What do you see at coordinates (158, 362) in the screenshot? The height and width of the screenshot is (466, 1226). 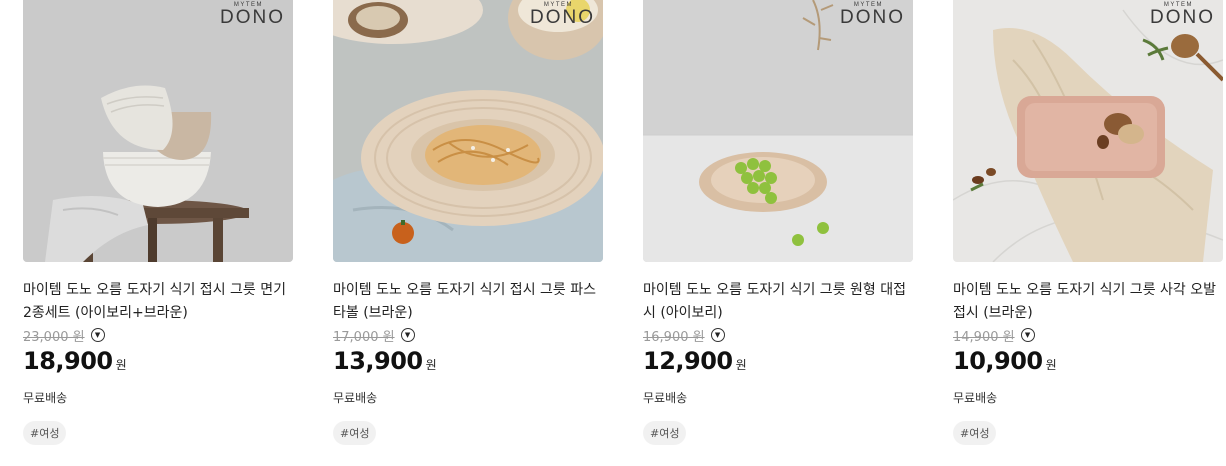 I see `sale-price: 18,900 원` at bounding box center [158, 362].